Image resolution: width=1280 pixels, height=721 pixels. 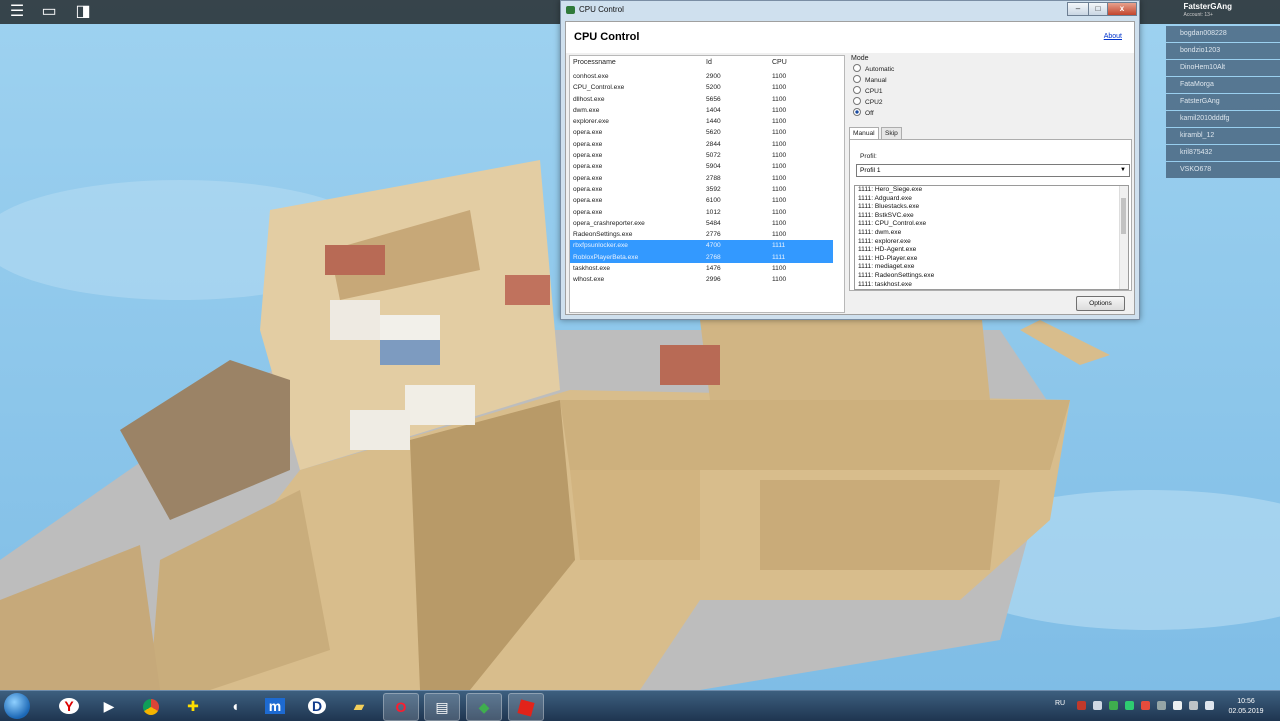 I want to click on options-button: Options, so click(x=1100, y=303).